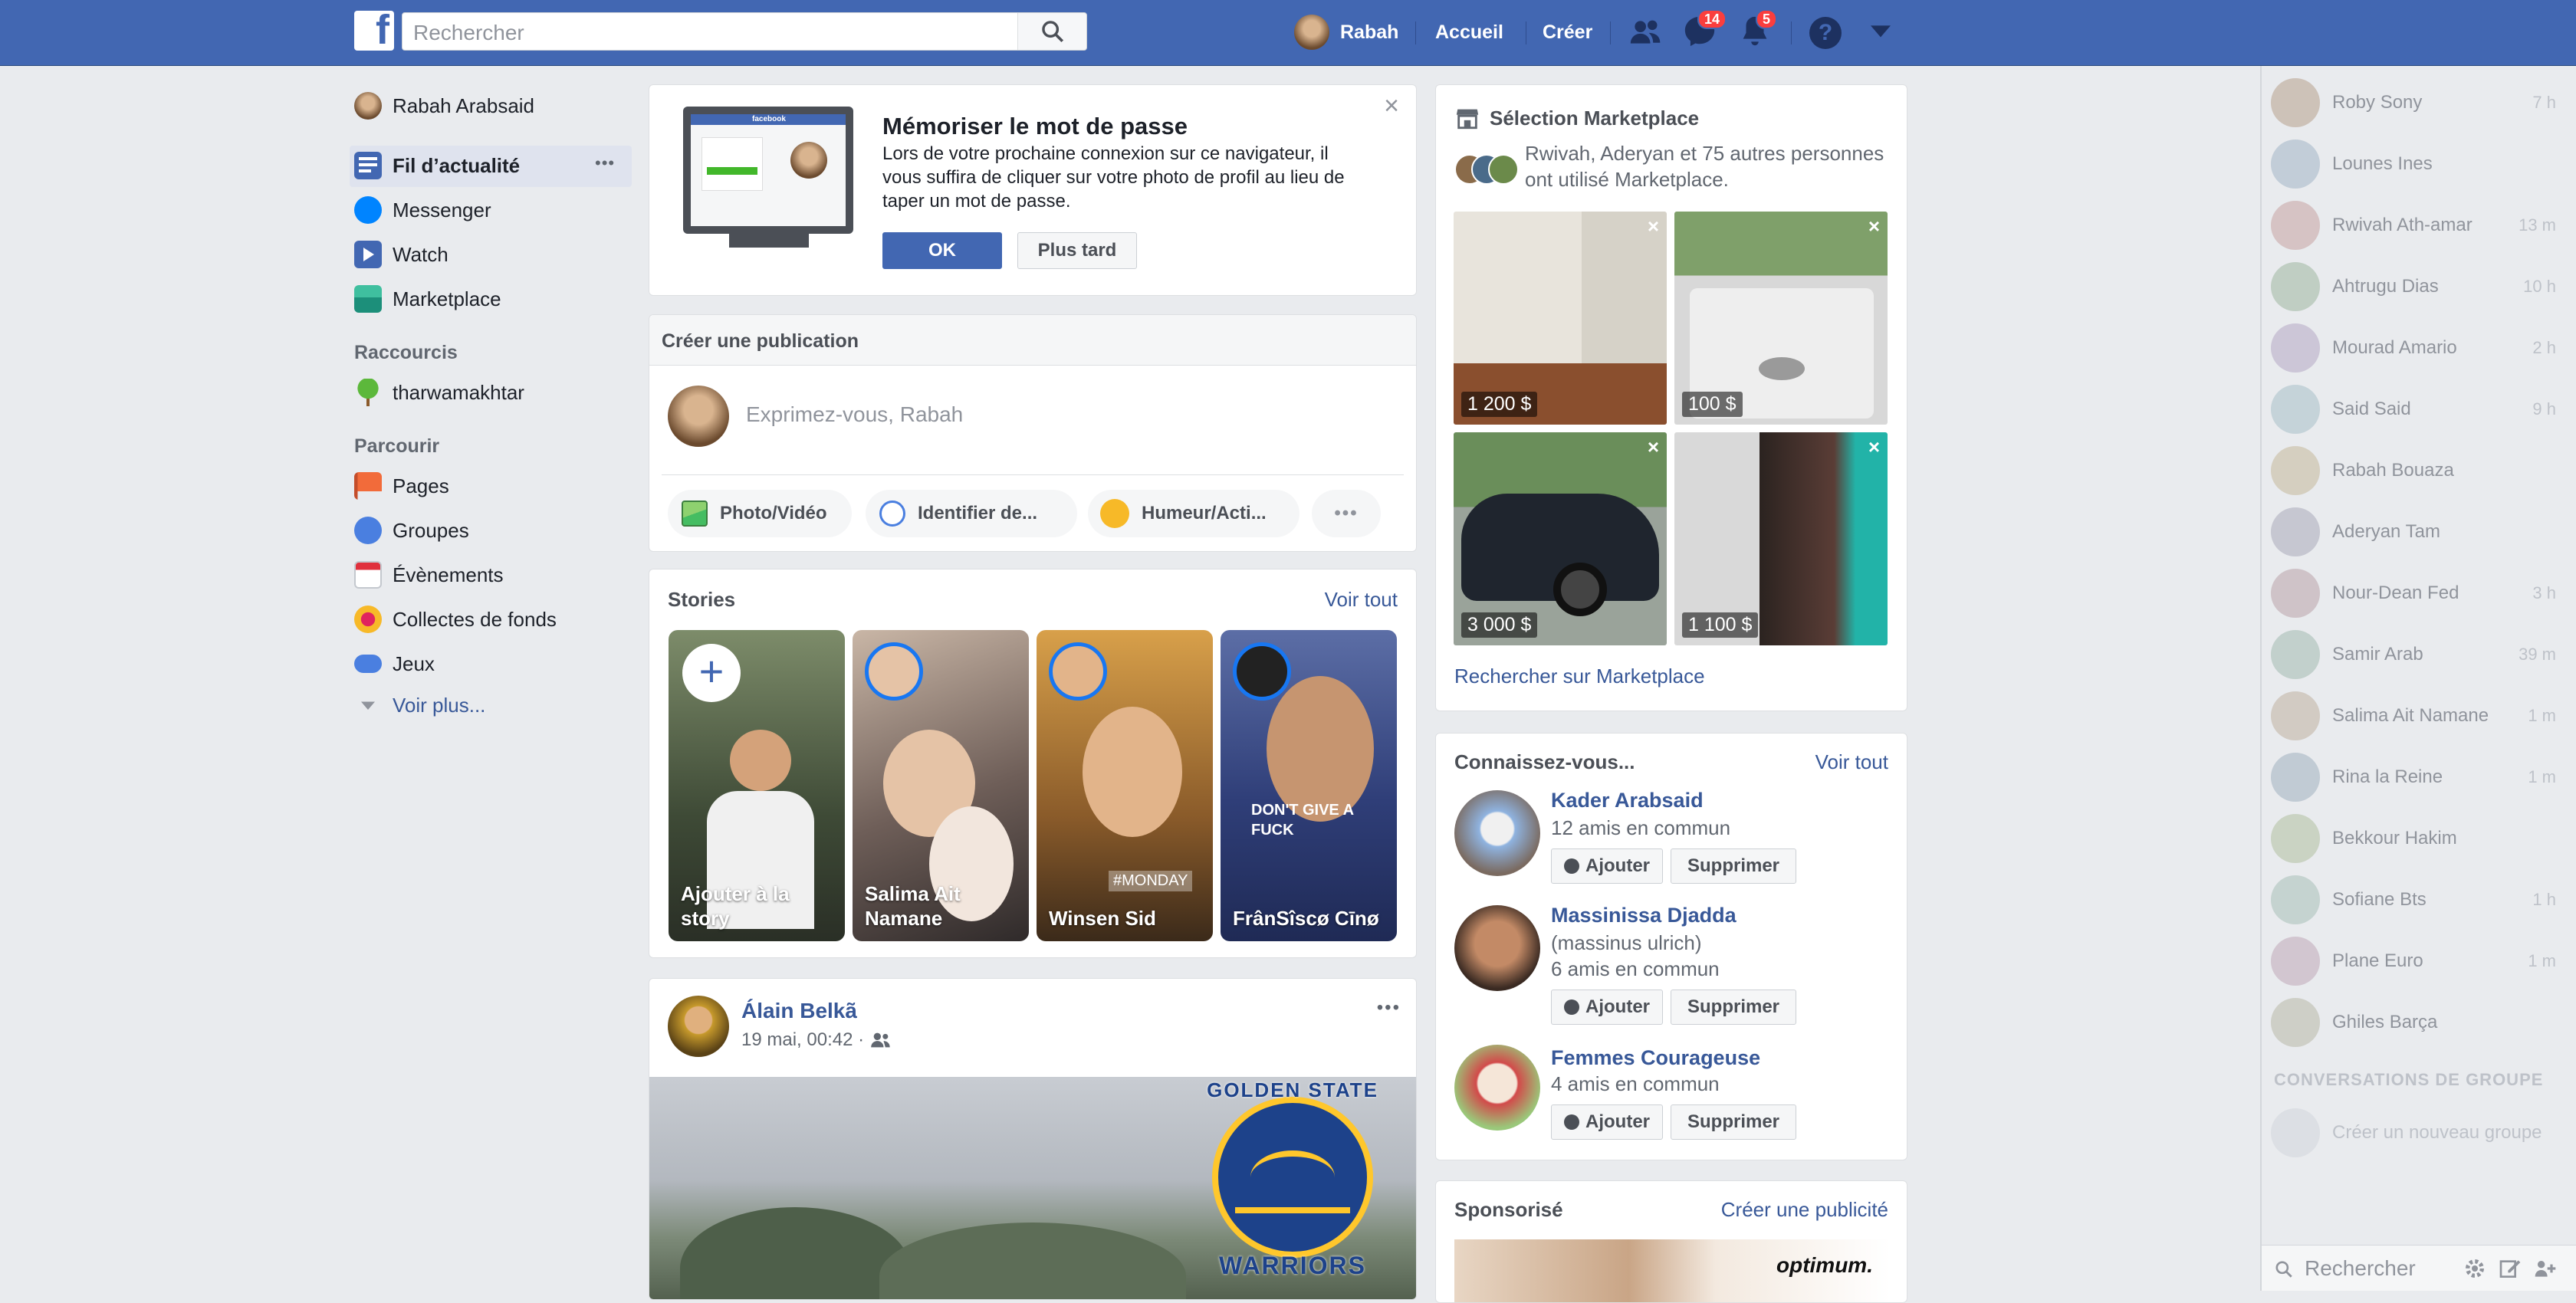  Describe the element at coordinates (1389, 1008) in the screenshot. I see `post-options-icon: •••` at that location.